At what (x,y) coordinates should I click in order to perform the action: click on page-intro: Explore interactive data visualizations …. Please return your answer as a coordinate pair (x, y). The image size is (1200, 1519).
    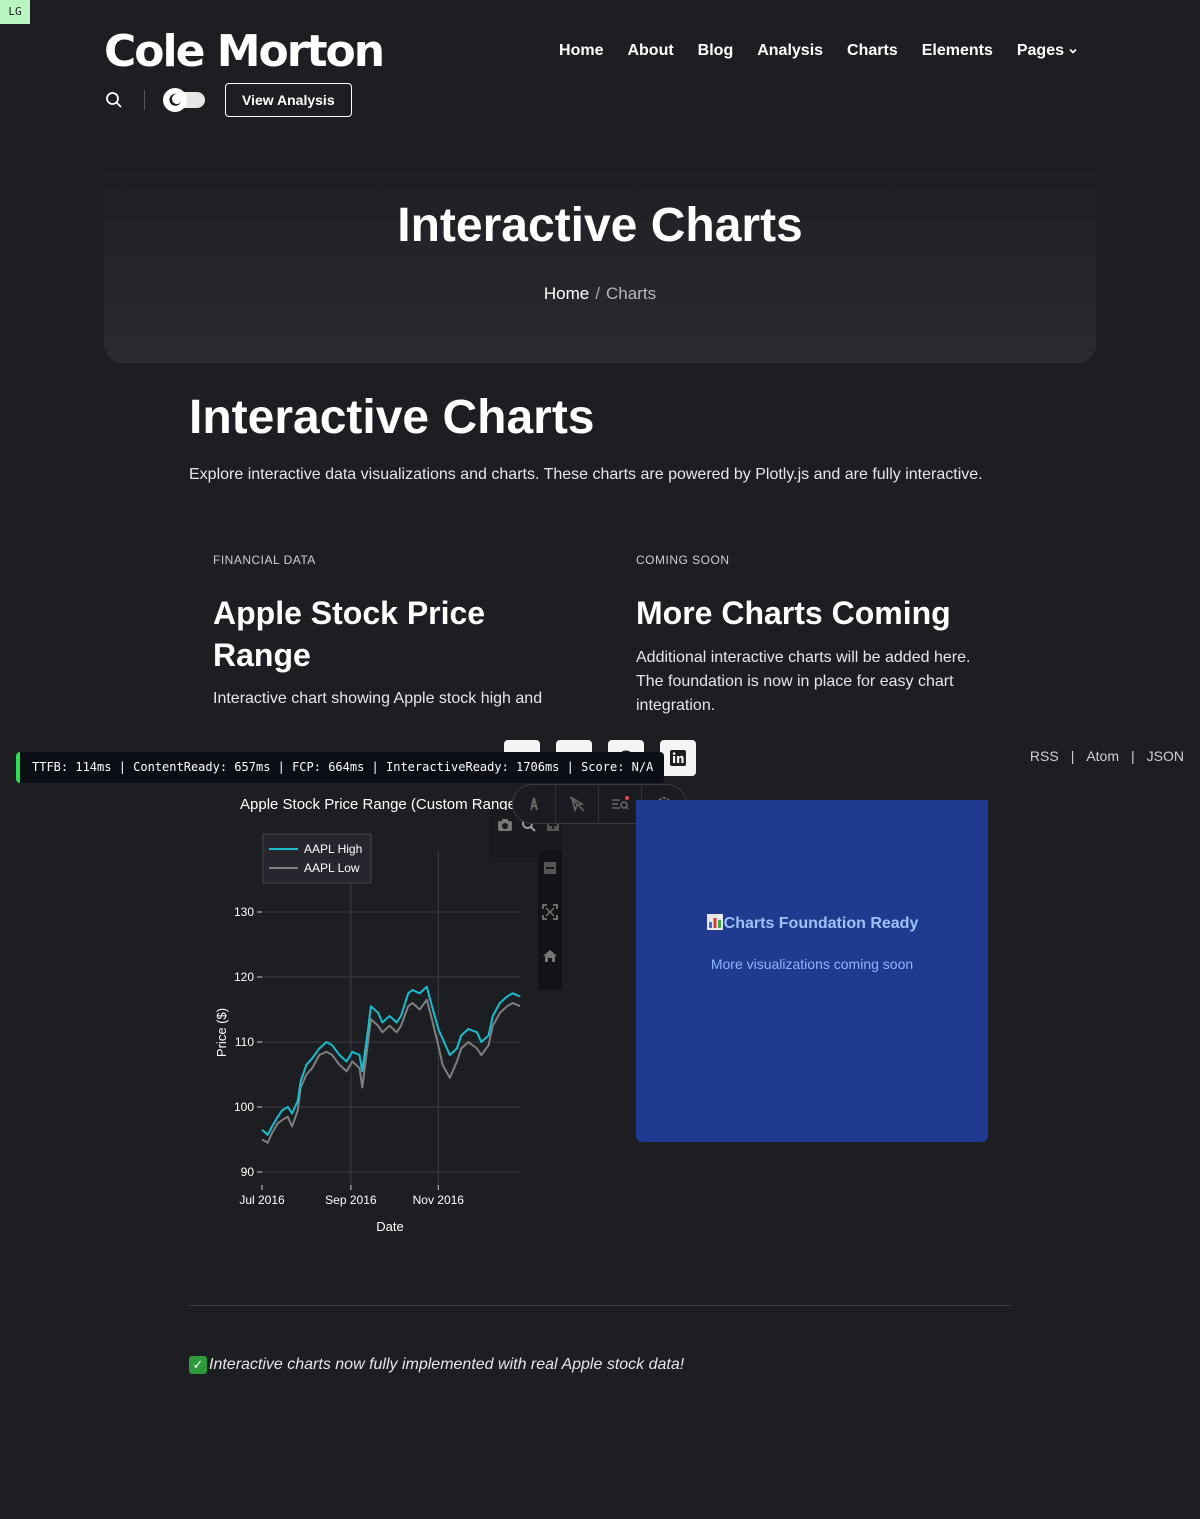
    Looking at the image, I should click on (586, 474).